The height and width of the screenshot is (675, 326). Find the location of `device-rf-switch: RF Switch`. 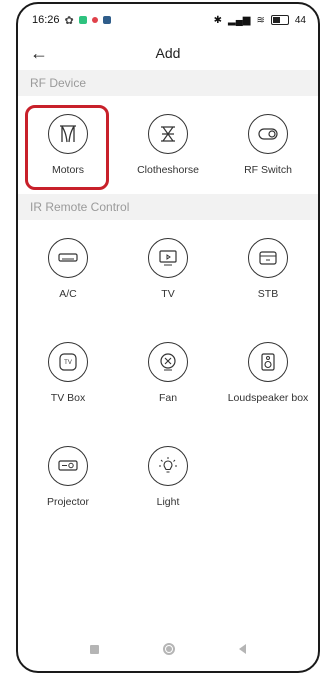

device-rf-switch: RF Switch is located at coordinates (268, 149).